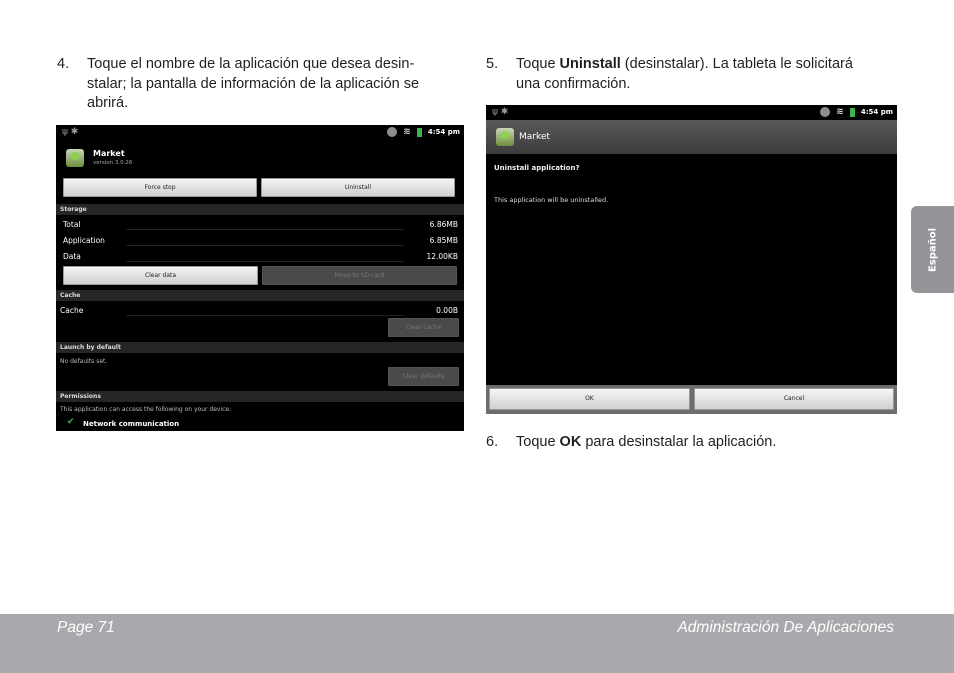  Describe the element at coordinates (423, 327) in the screenshot. I see `clear-cache-button: Clear cache` at that location.